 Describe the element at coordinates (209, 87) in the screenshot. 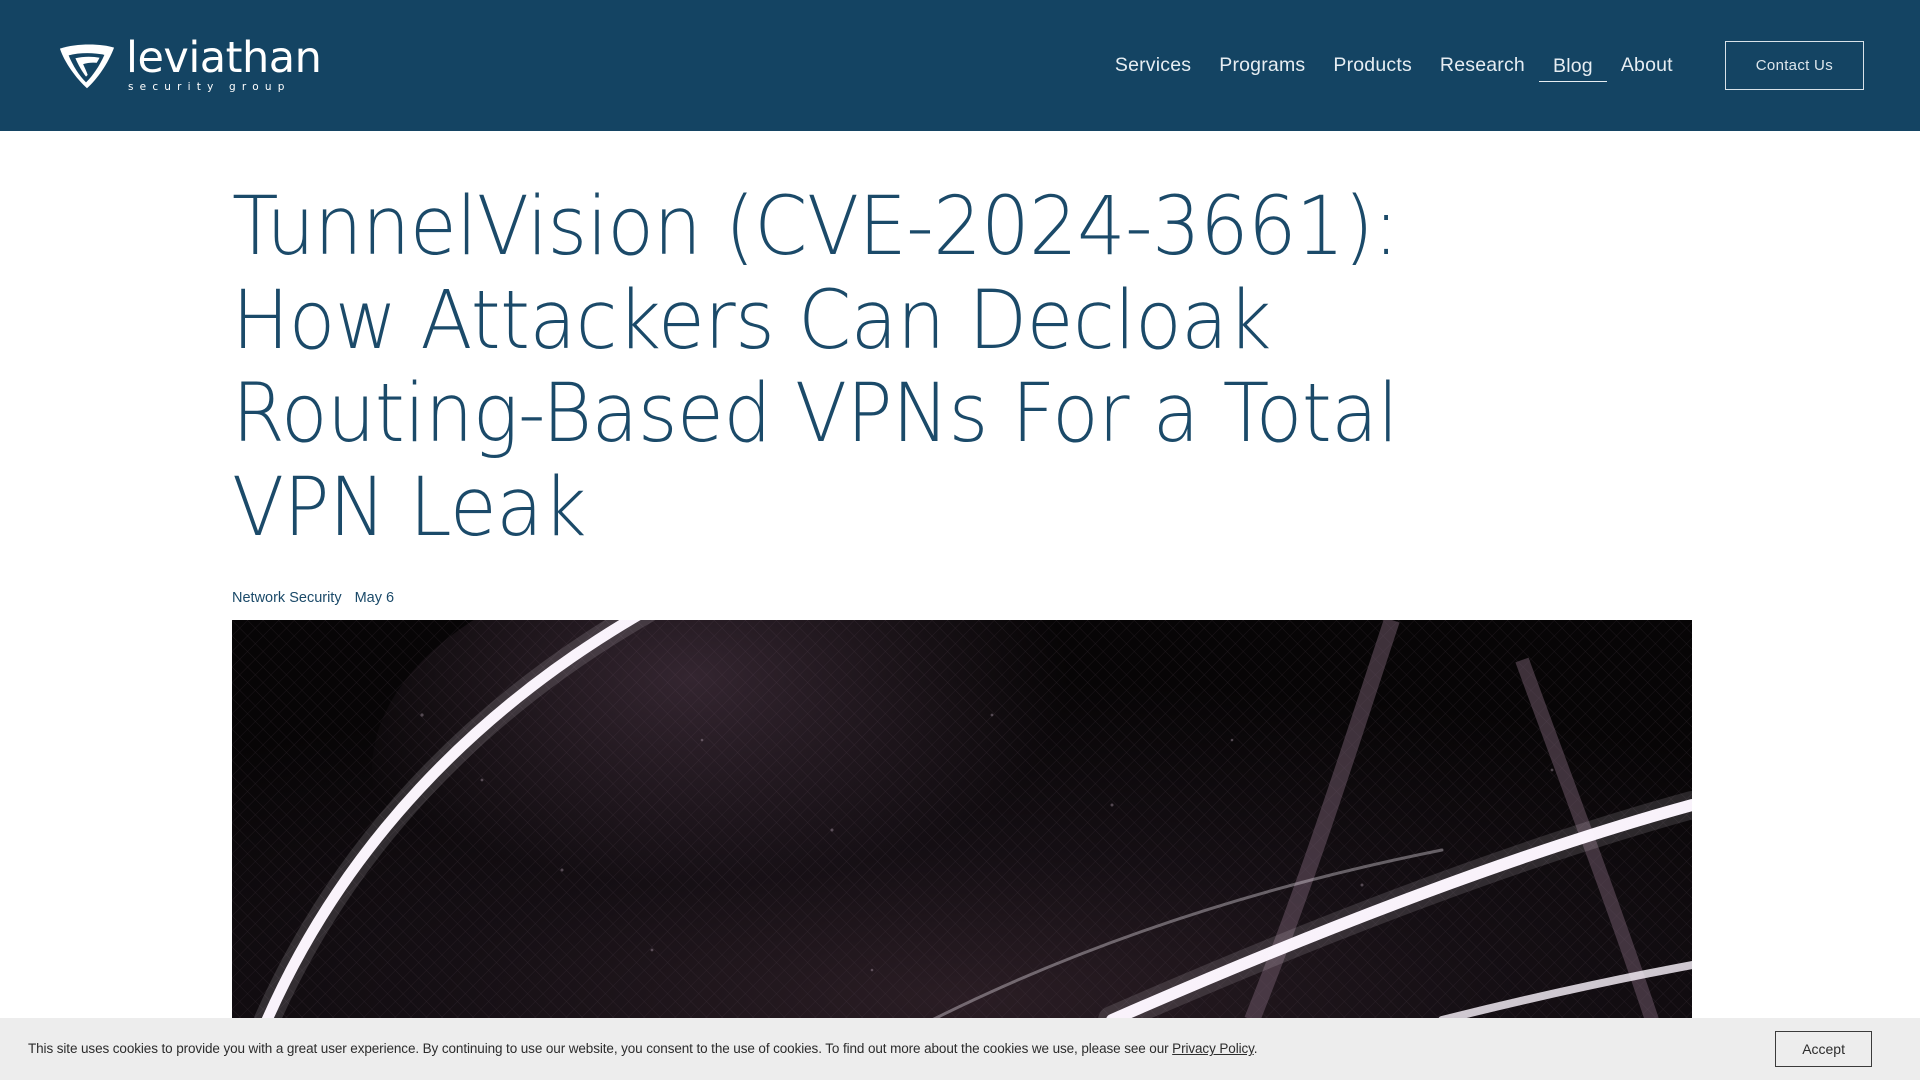

I see `logo-tagline: security group` at that location.